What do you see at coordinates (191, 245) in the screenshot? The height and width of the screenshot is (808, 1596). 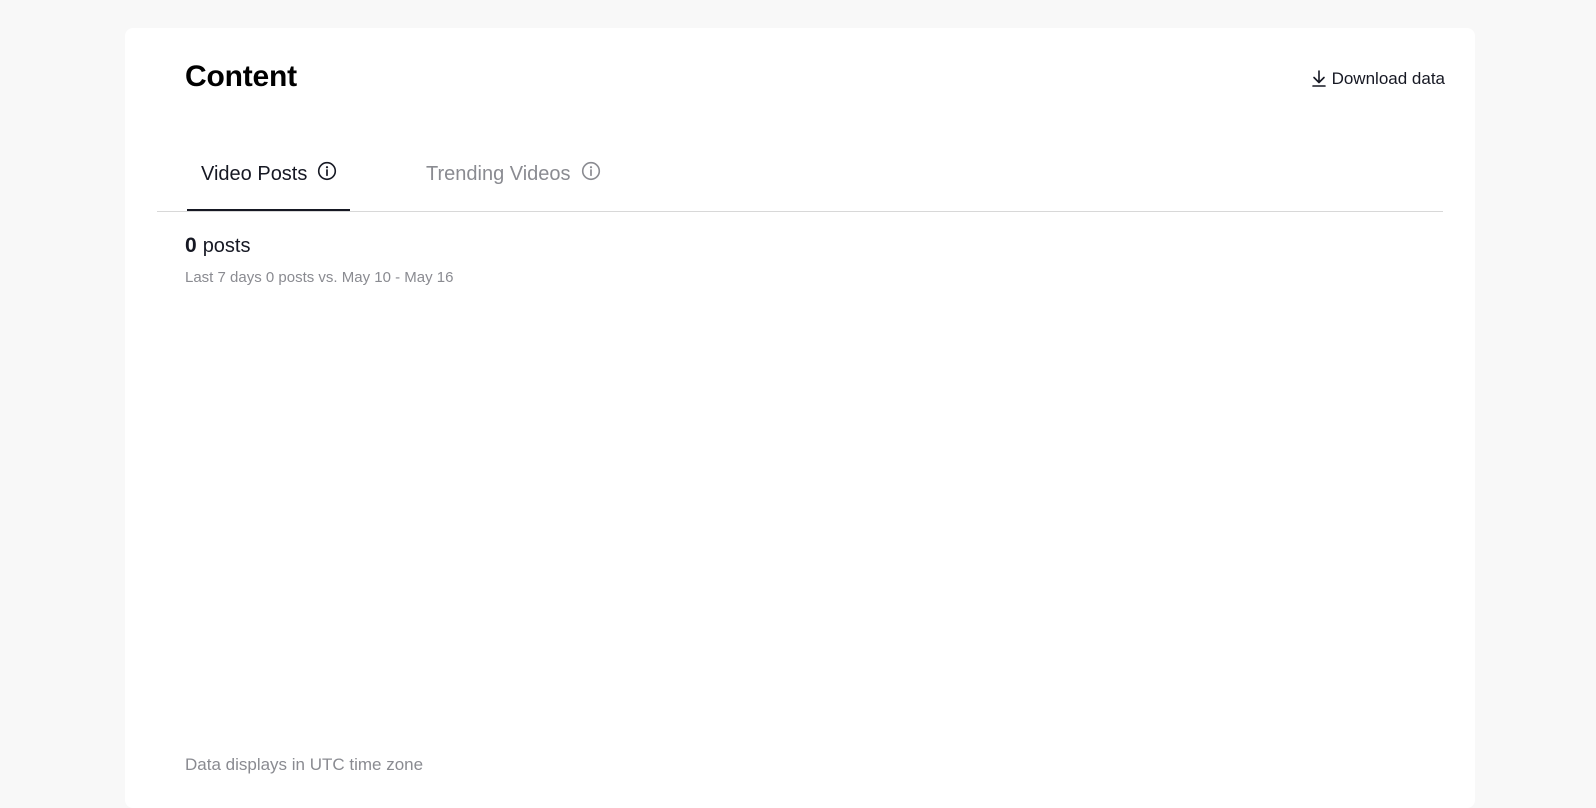 I see `post-count-value: 0` at bounding box center [191, 245].